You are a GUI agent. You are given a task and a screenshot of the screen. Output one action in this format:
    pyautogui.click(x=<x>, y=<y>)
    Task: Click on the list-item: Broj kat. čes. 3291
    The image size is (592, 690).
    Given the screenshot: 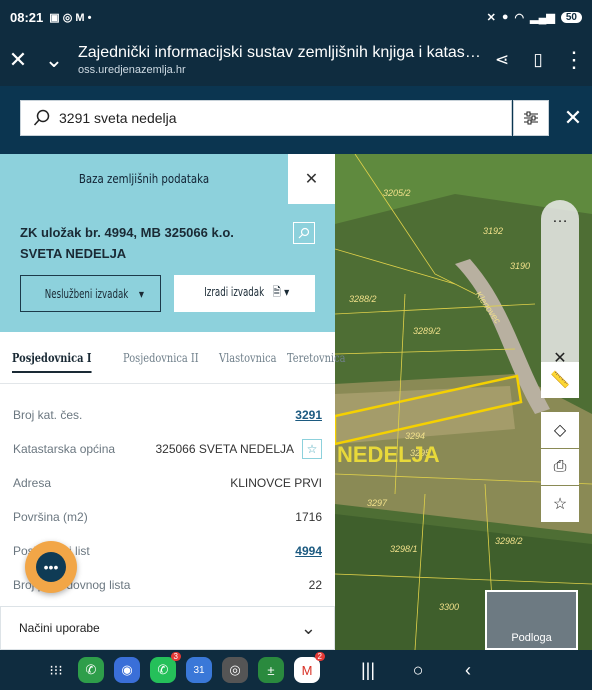 What is the action you would take?
    pyautogui.click(x=167, y=415)
    